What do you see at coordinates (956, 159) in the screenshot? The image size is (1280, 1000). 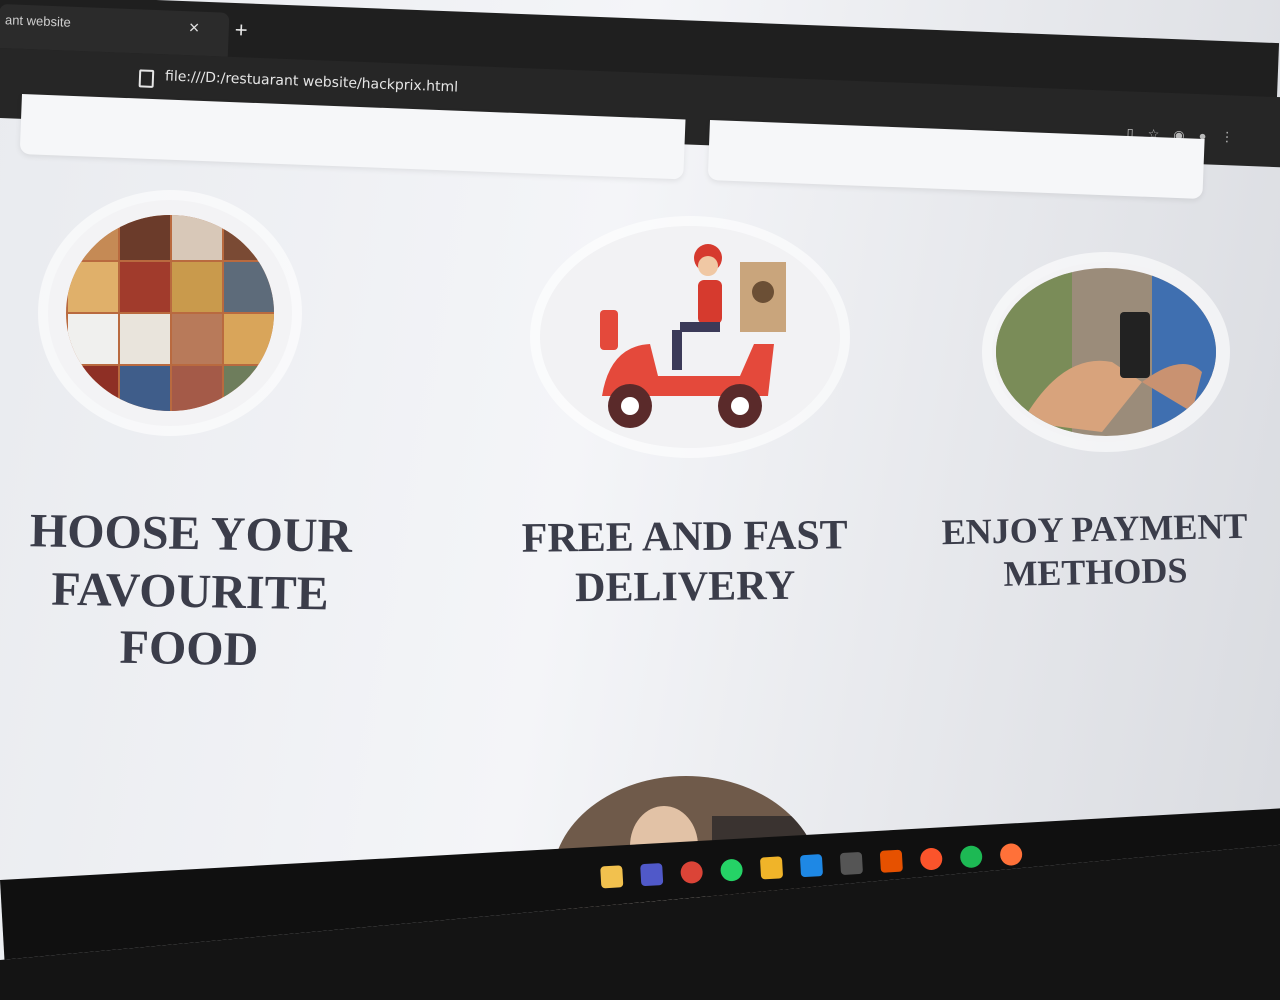 I see `nav-card-right` at bounding box center [956, 159].